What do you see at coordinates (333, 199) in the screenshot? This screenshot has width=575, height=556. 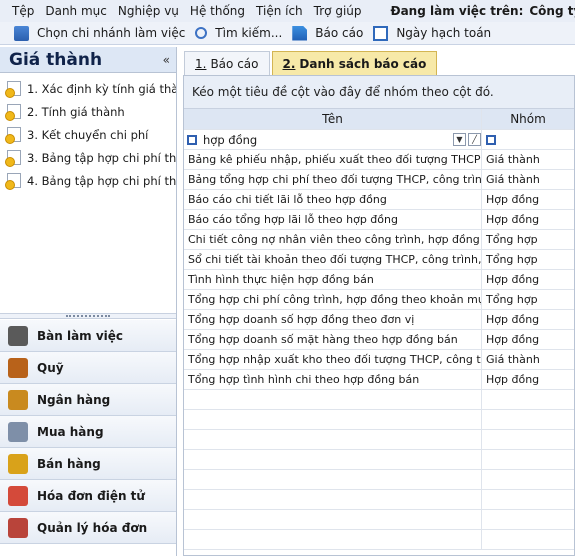 I see `report-name-cell: Báo cáo chi tiết lãi lỗ theo hợp đồng` at bounding box center [333, 199].